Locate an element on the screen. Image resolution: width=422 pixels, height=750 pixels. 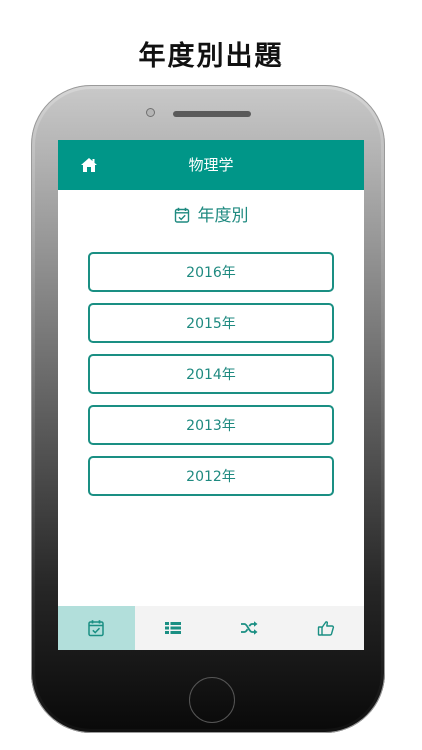
app-title: 物理学 is located at coordinates (211, 165).